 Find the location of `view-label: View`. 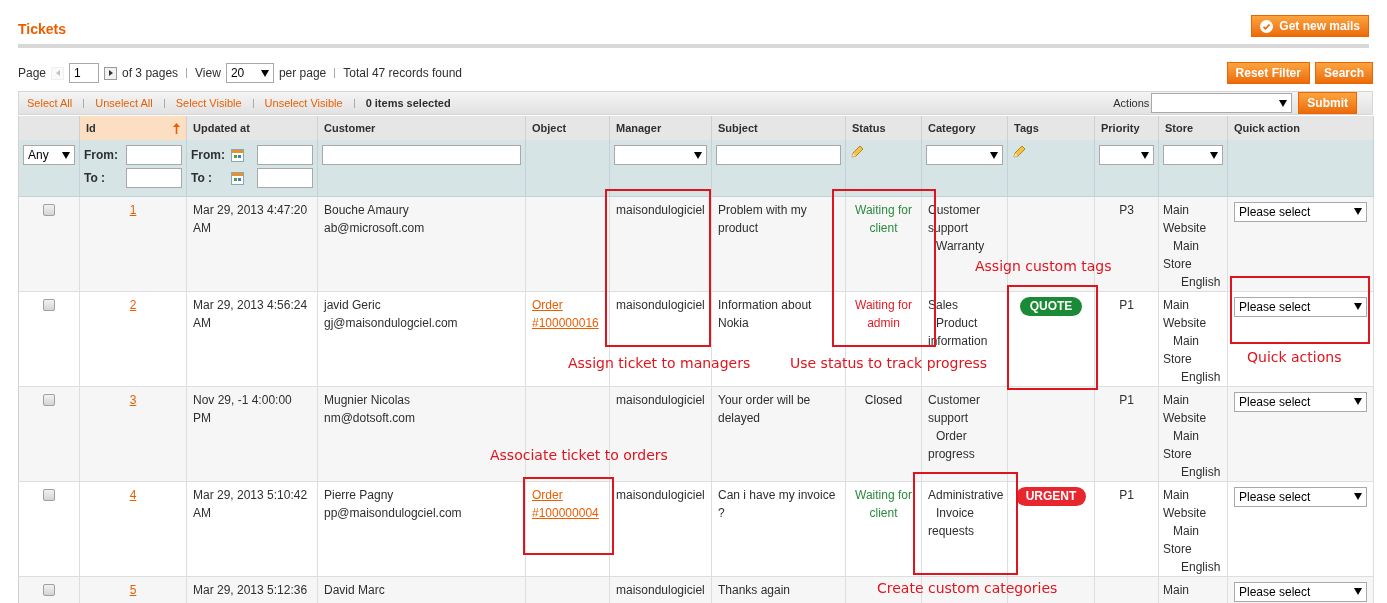

view-label: View is located at coordinates (208, 73).